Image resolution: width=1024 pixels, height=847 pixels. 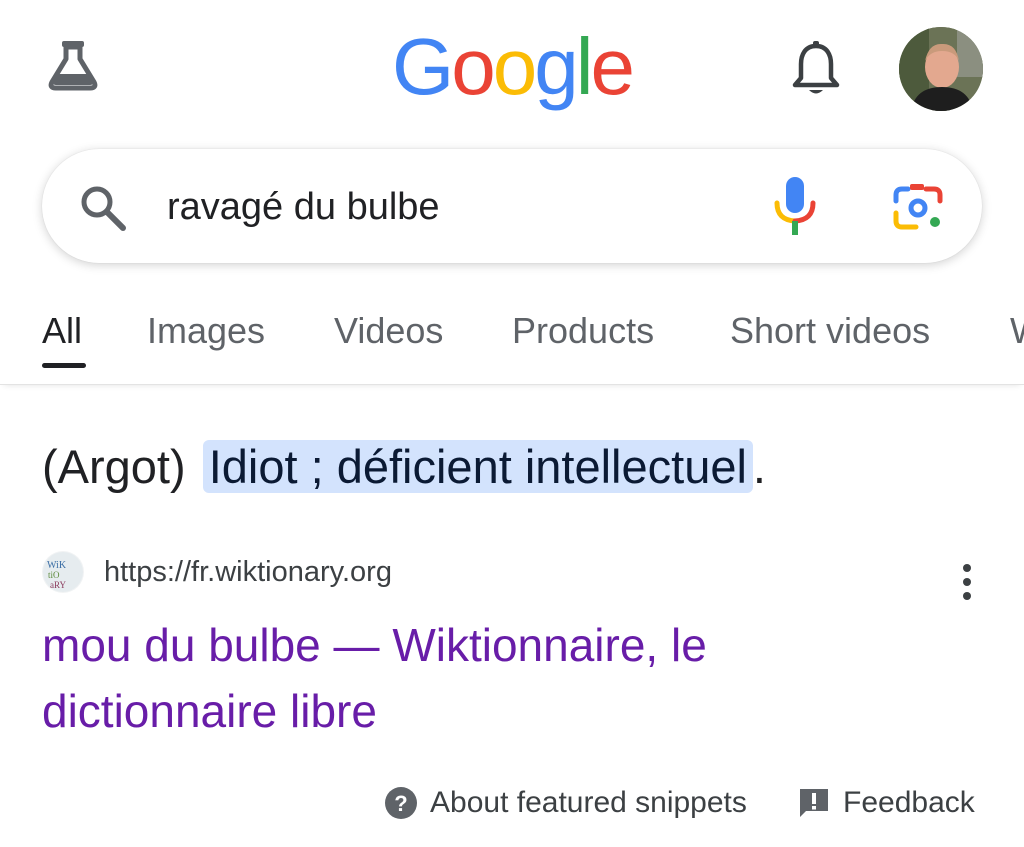 I want to click on tab-products: Products, so click(x=583, y=331).